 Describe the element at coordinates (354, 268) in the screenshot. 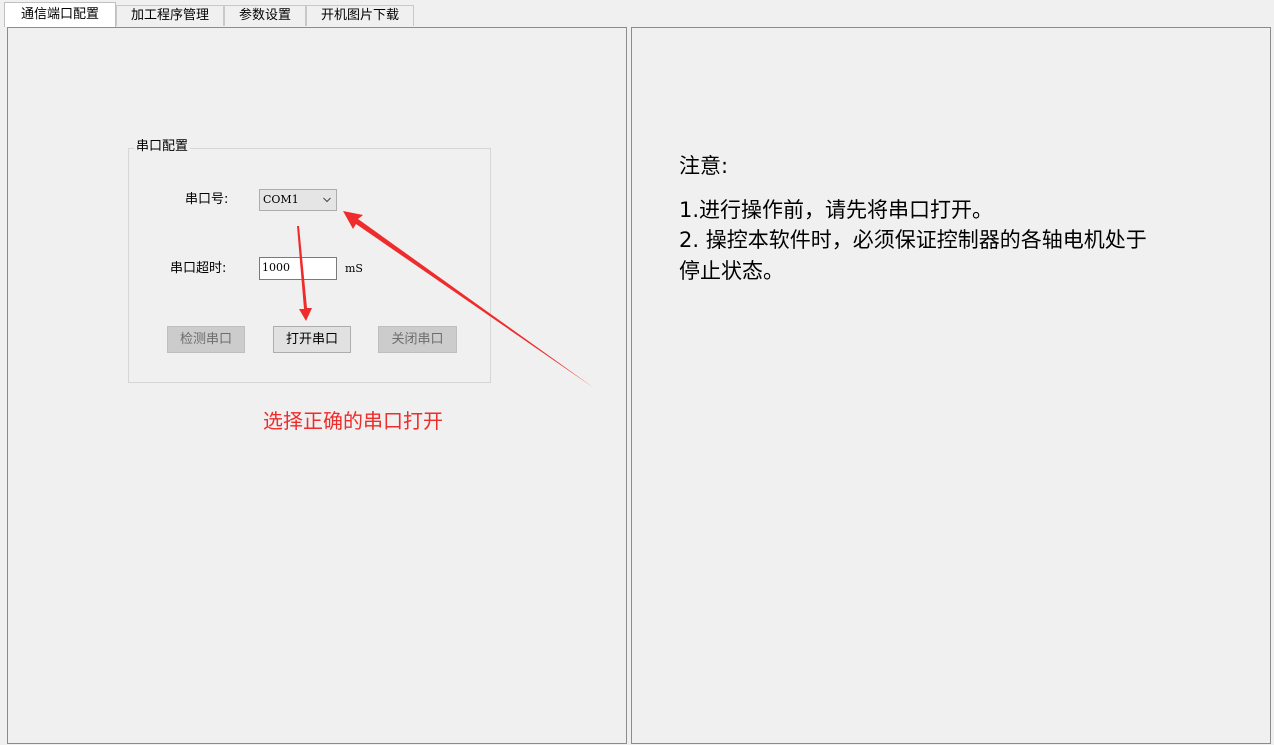

I see `timeout-unit: mS` at that location.